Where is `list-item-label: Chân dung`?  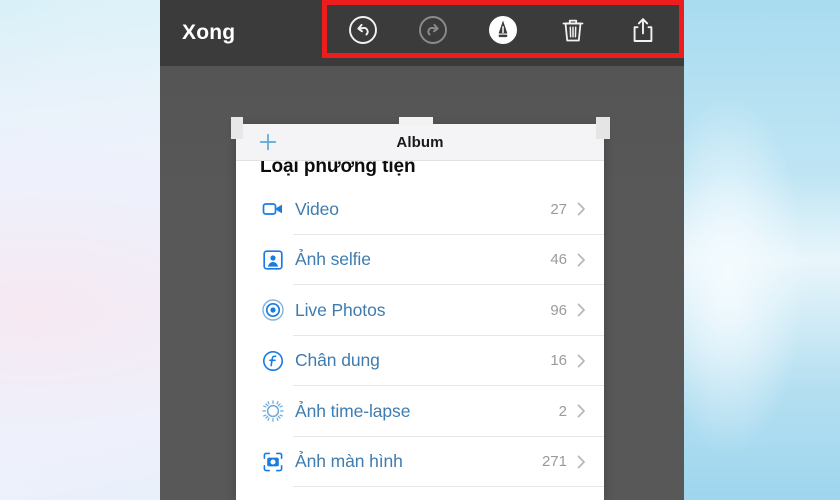 list-item-label: Chân dung is located at coordinates (337, 360).